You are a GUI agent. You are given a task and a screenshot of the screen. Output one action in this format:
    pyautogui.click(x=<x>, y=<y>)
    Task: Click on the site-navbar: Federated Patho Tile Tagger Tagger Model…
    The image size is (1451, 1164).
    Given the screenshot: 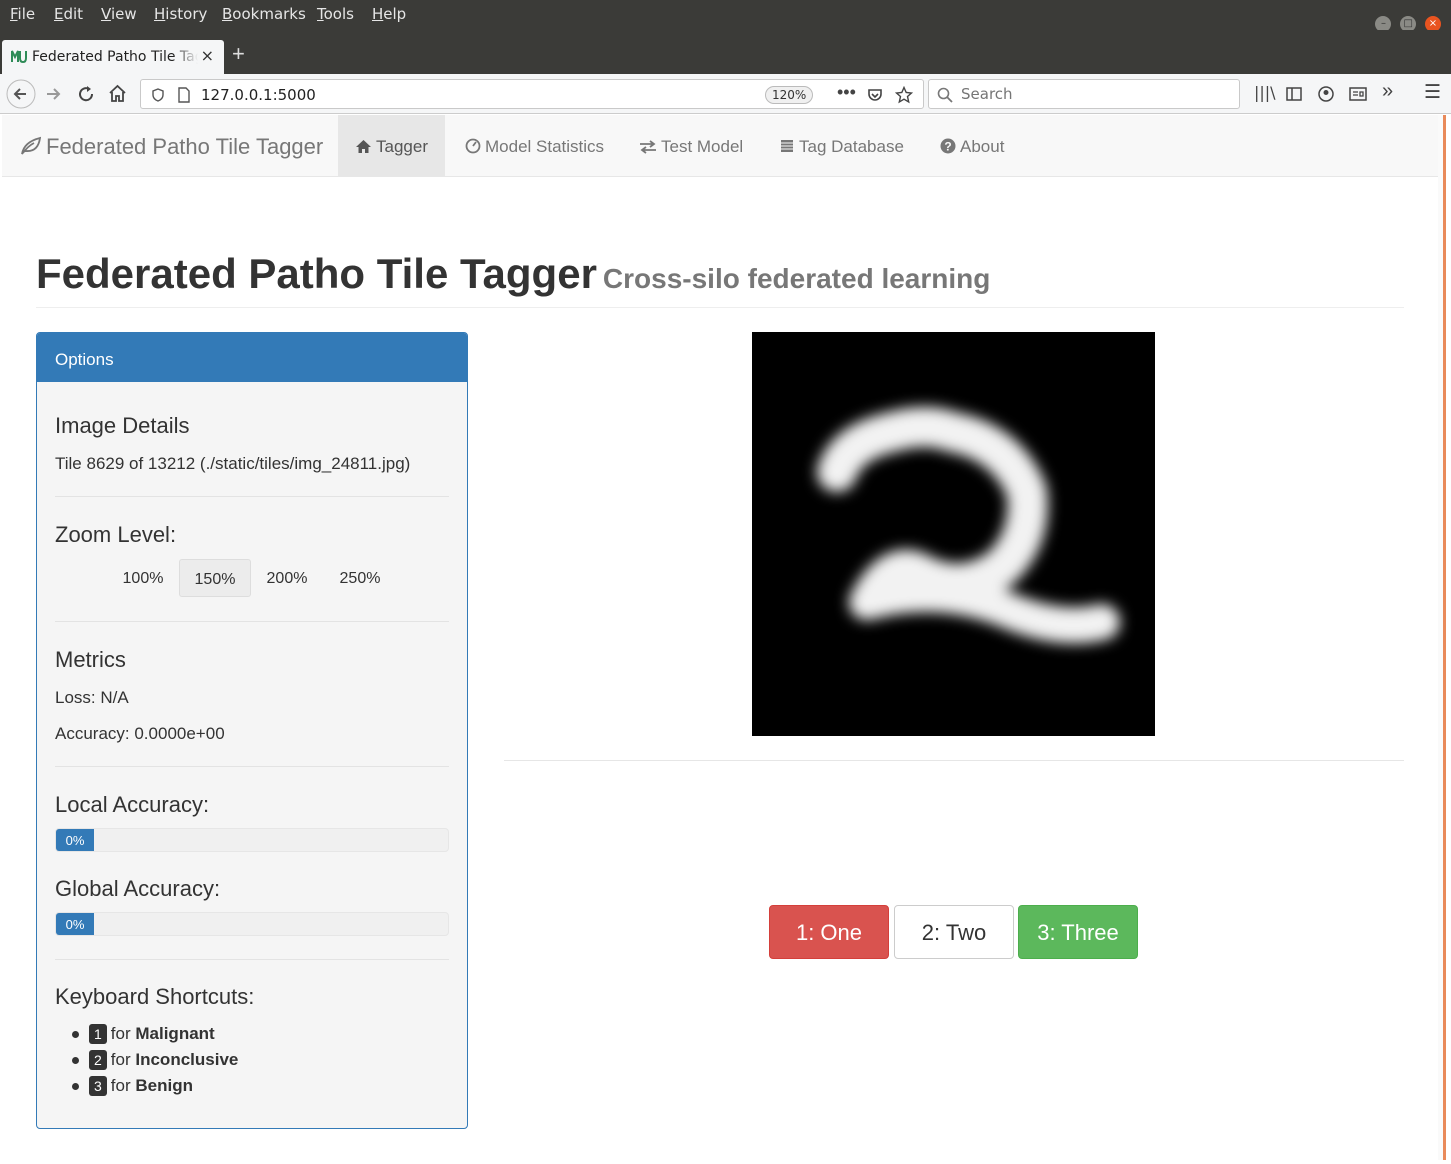 What is the action you would take?
    pyautogui.click(x=720, y=146)
    